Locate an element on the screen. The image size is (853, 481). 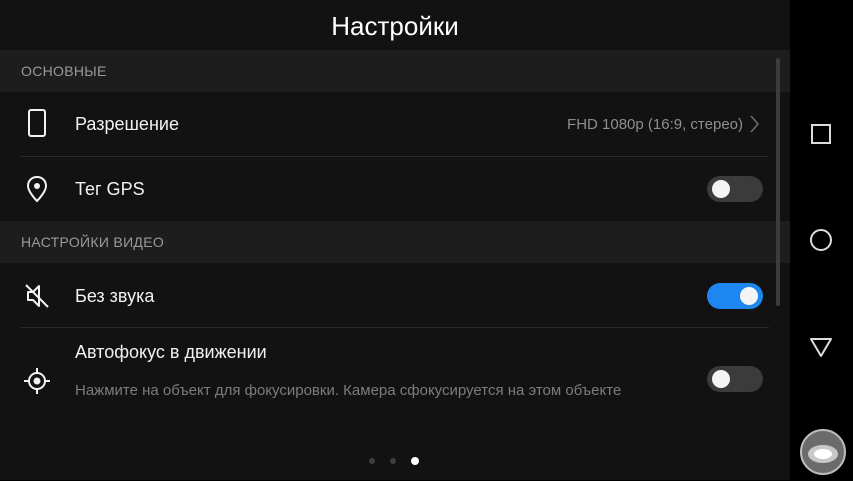
focus-target-icon is located at coordinates (37, 381).